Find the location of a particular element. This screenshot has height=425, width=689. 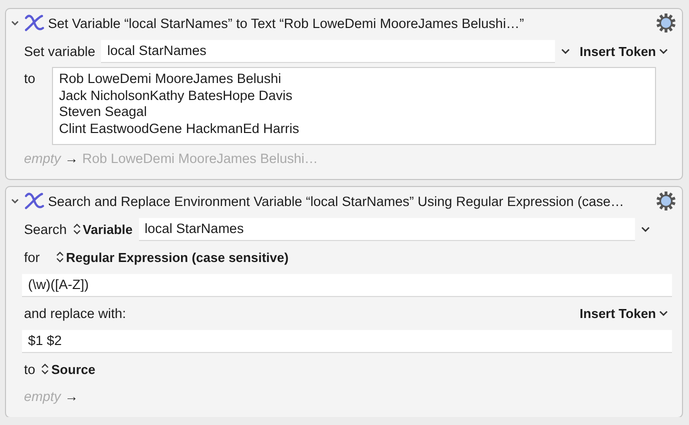

field-label: and replace with: is located at coordinates (75, 313).